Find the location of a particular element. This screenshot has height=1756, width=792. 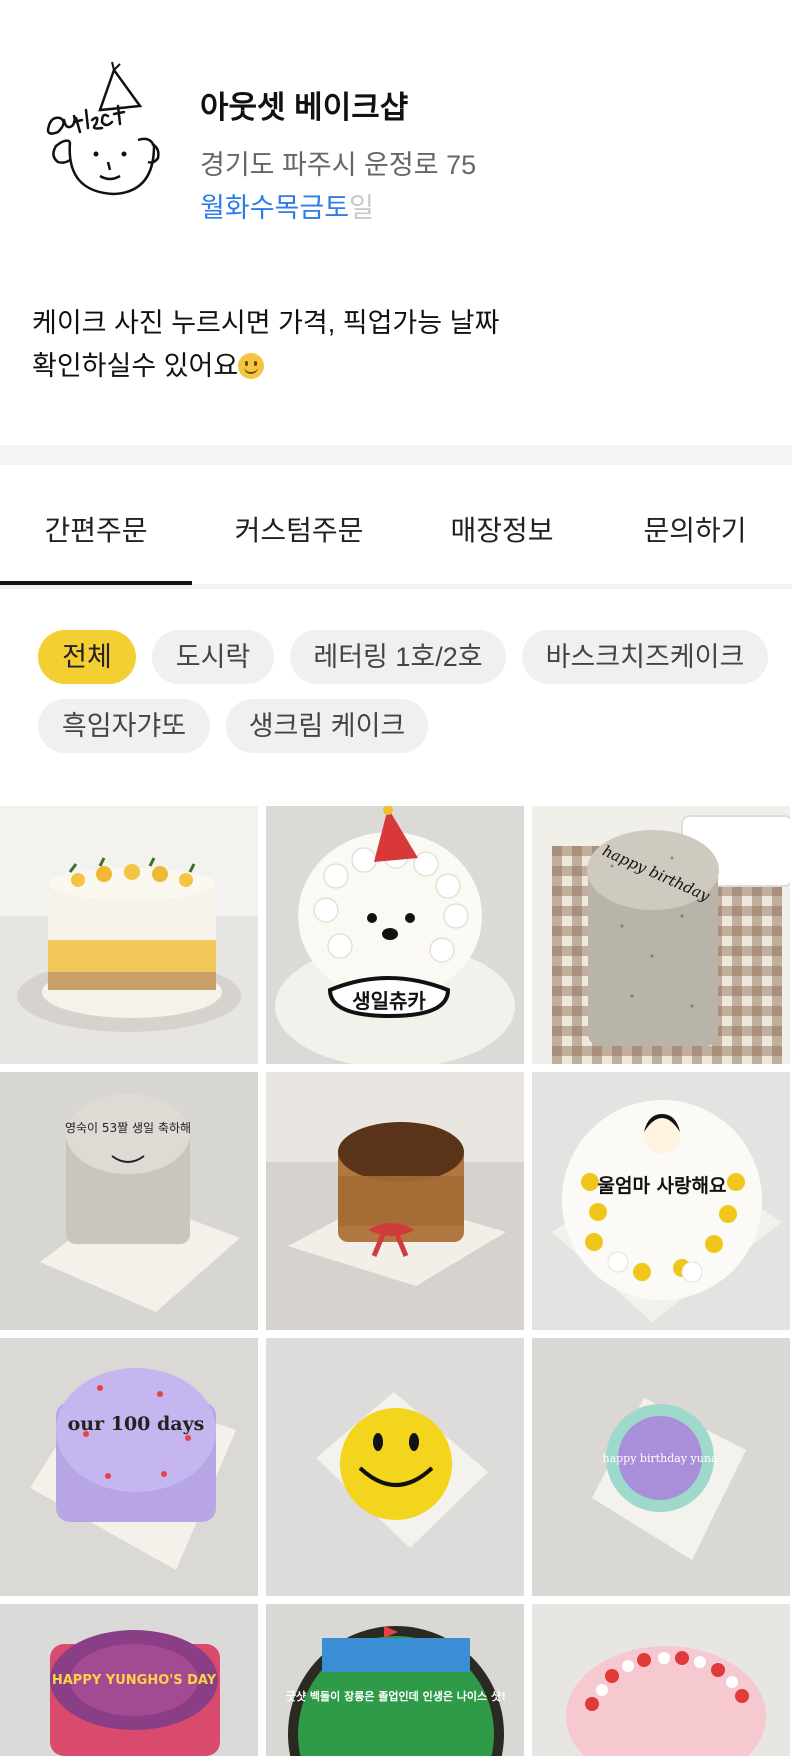

business-day: 화 is located at coordinates (237, 208).